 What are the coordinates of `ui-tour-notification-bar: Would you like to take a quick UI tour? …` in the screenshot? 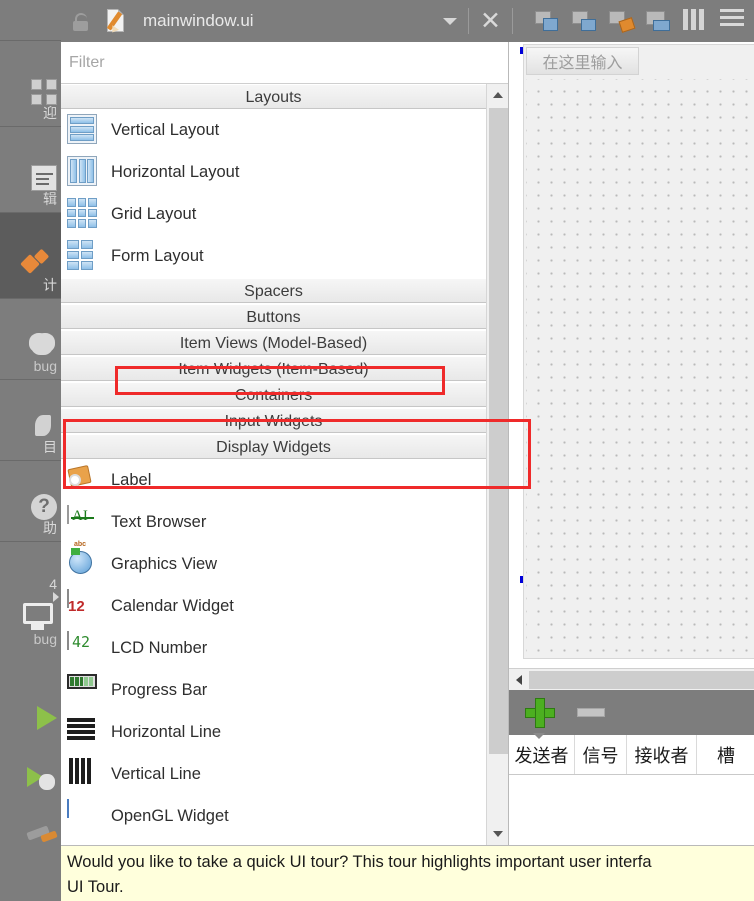 It's located at (407, 873).